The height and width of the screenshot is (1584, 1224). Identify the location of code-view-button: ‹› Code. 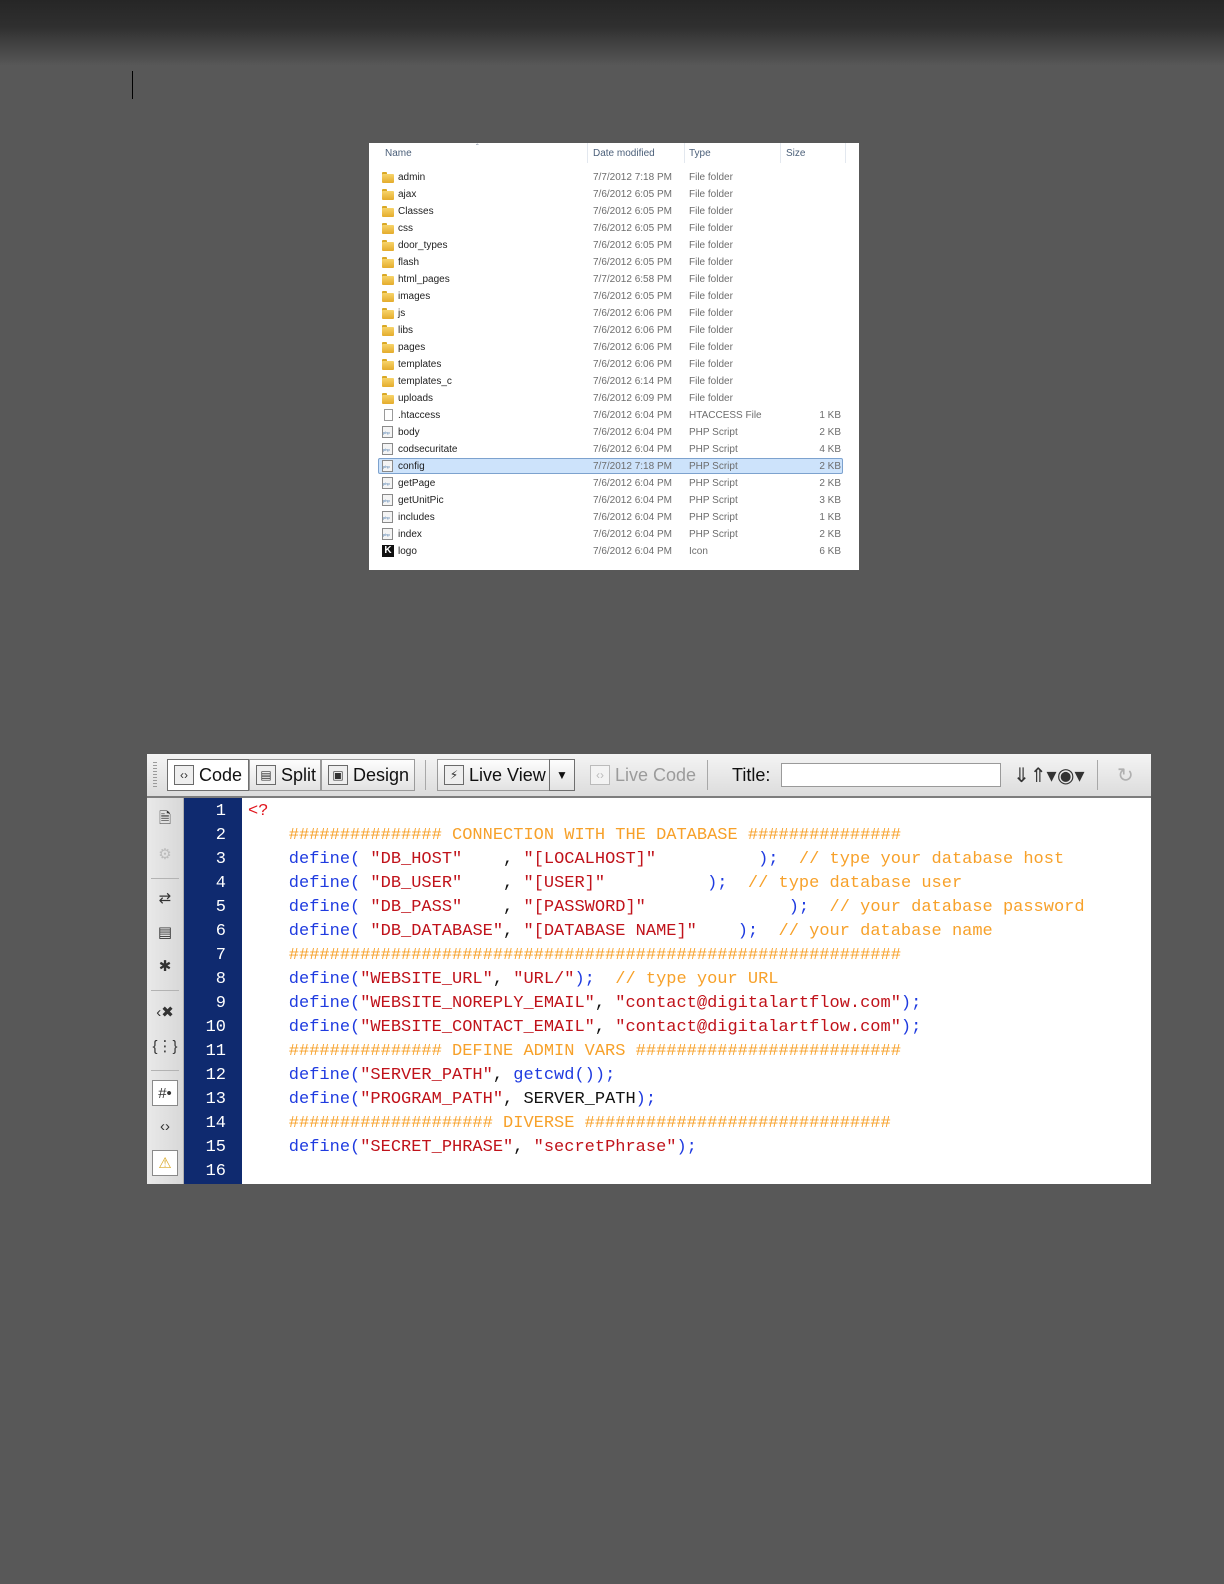
(208, 775).